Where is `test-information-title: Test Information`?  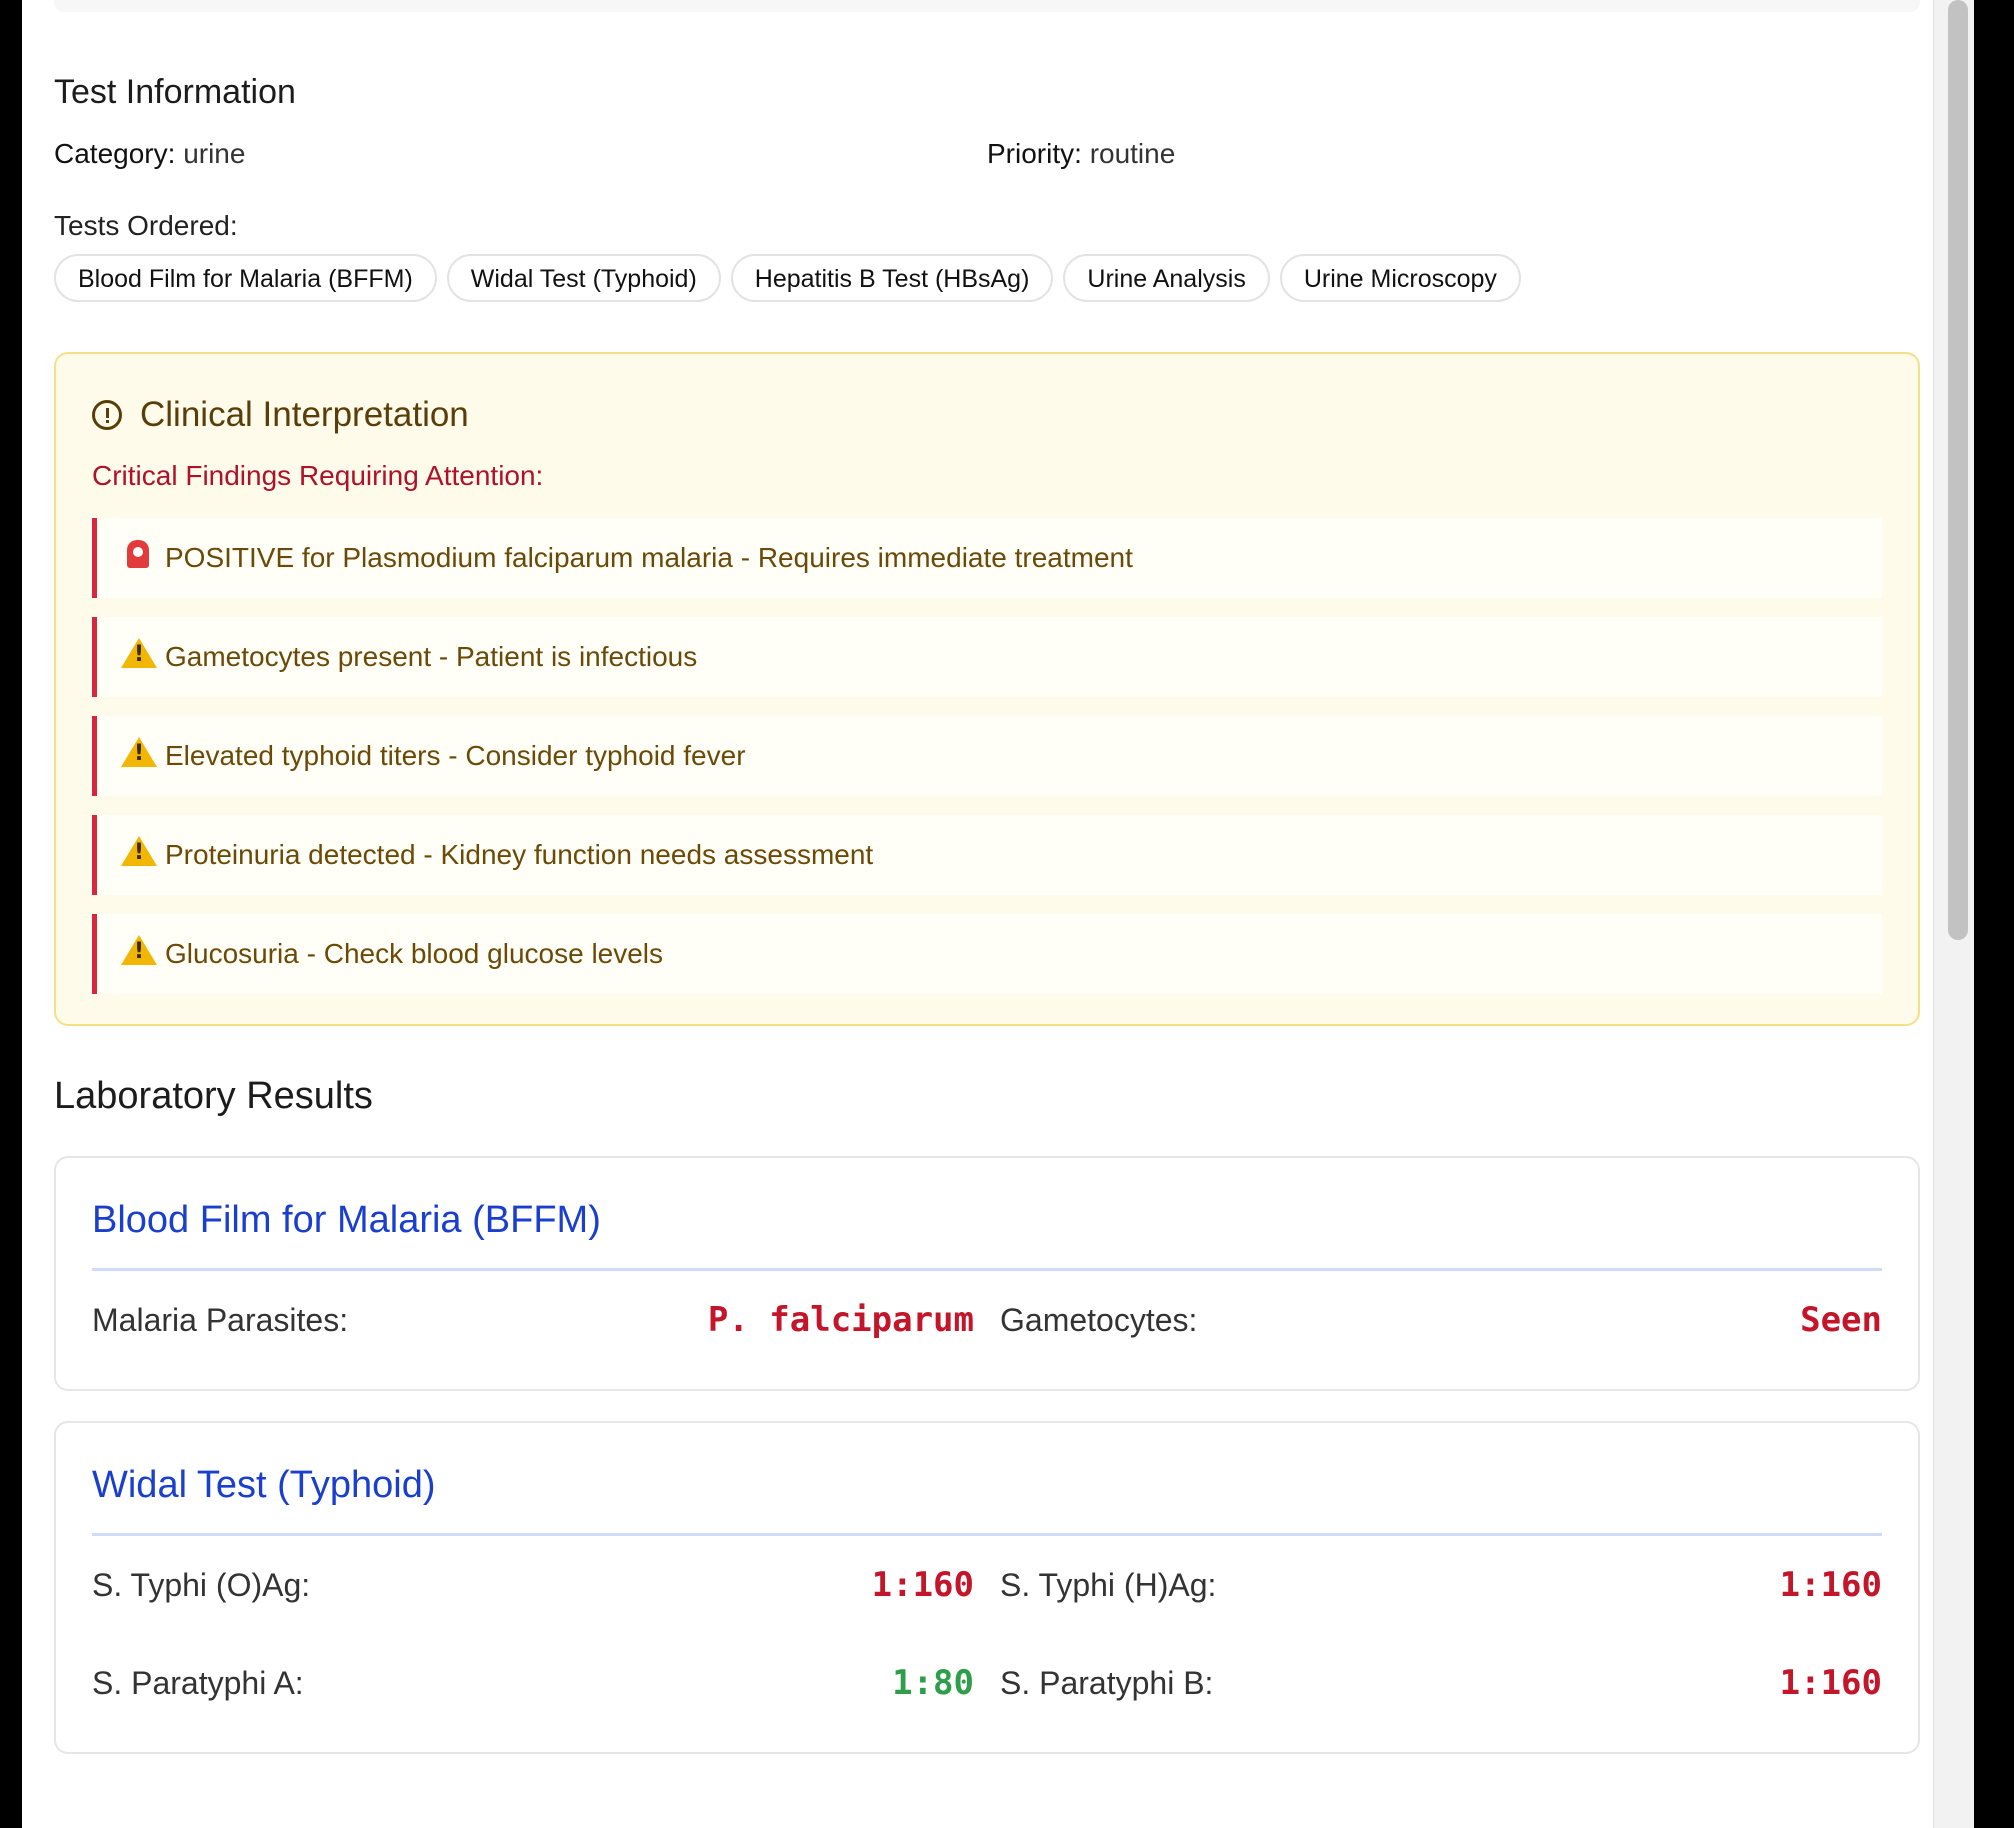
test-information-title: Test Information is located at coordinates (175, 92).